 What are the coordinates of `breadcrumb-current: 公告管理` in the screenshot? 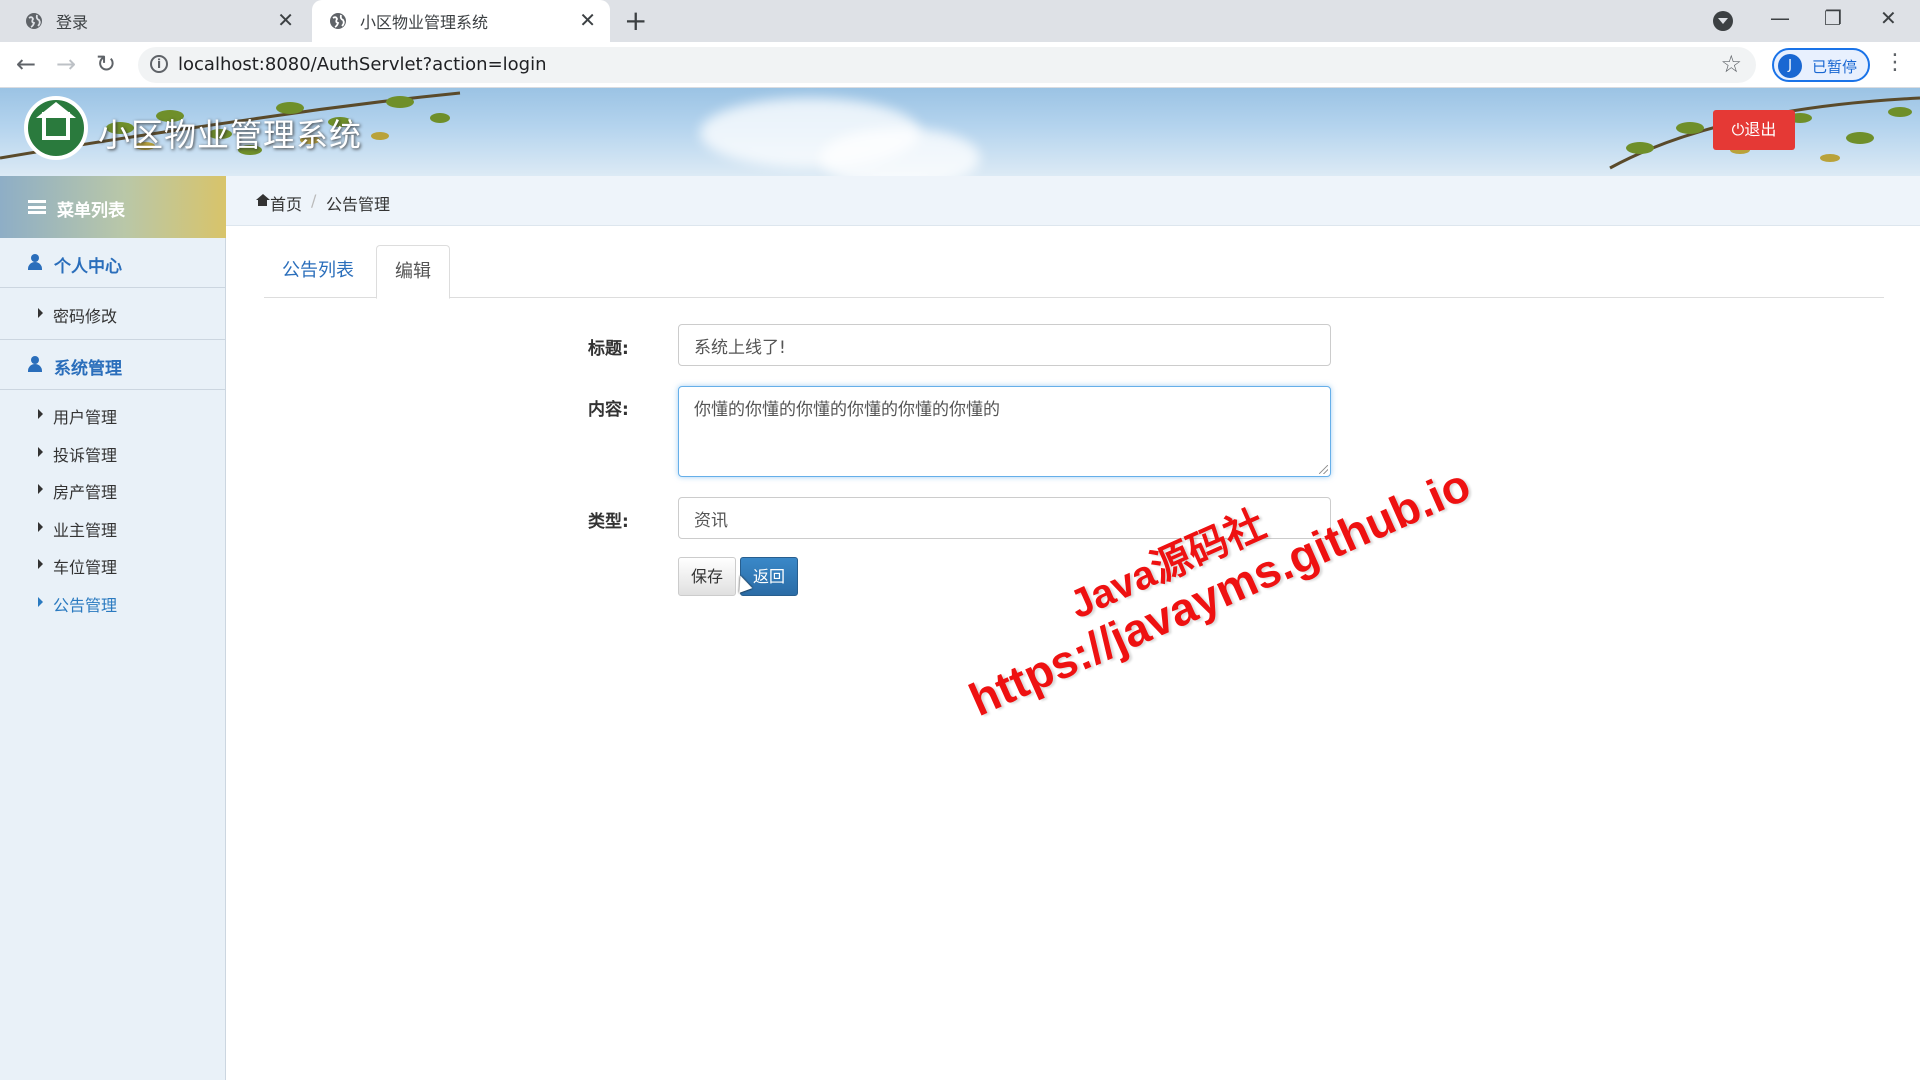 It's located at (358, 204).